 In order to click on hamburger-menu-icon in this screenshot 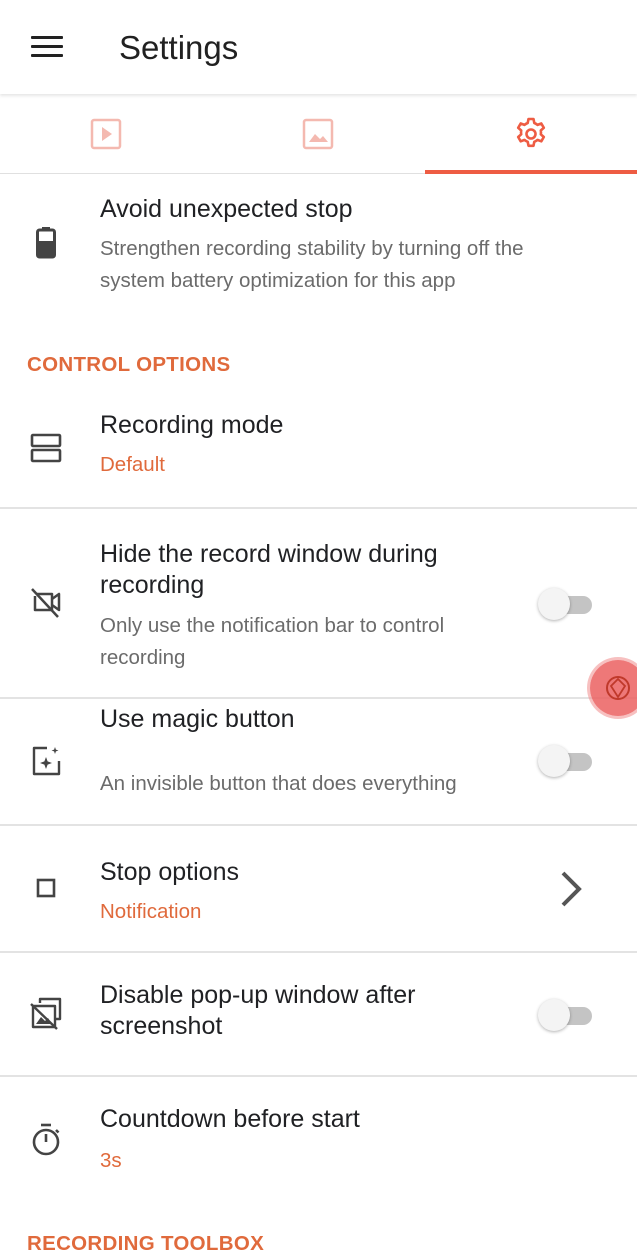, I will do `click(47, 47)`.